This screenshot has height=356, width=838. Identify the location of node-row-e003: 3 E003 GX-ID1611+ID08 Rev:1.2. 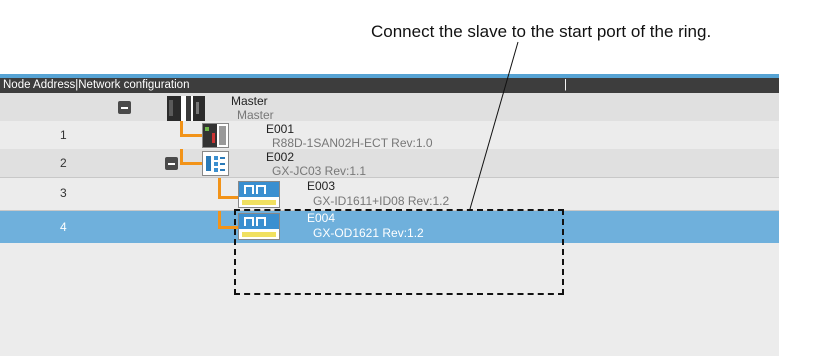
(389, 193).